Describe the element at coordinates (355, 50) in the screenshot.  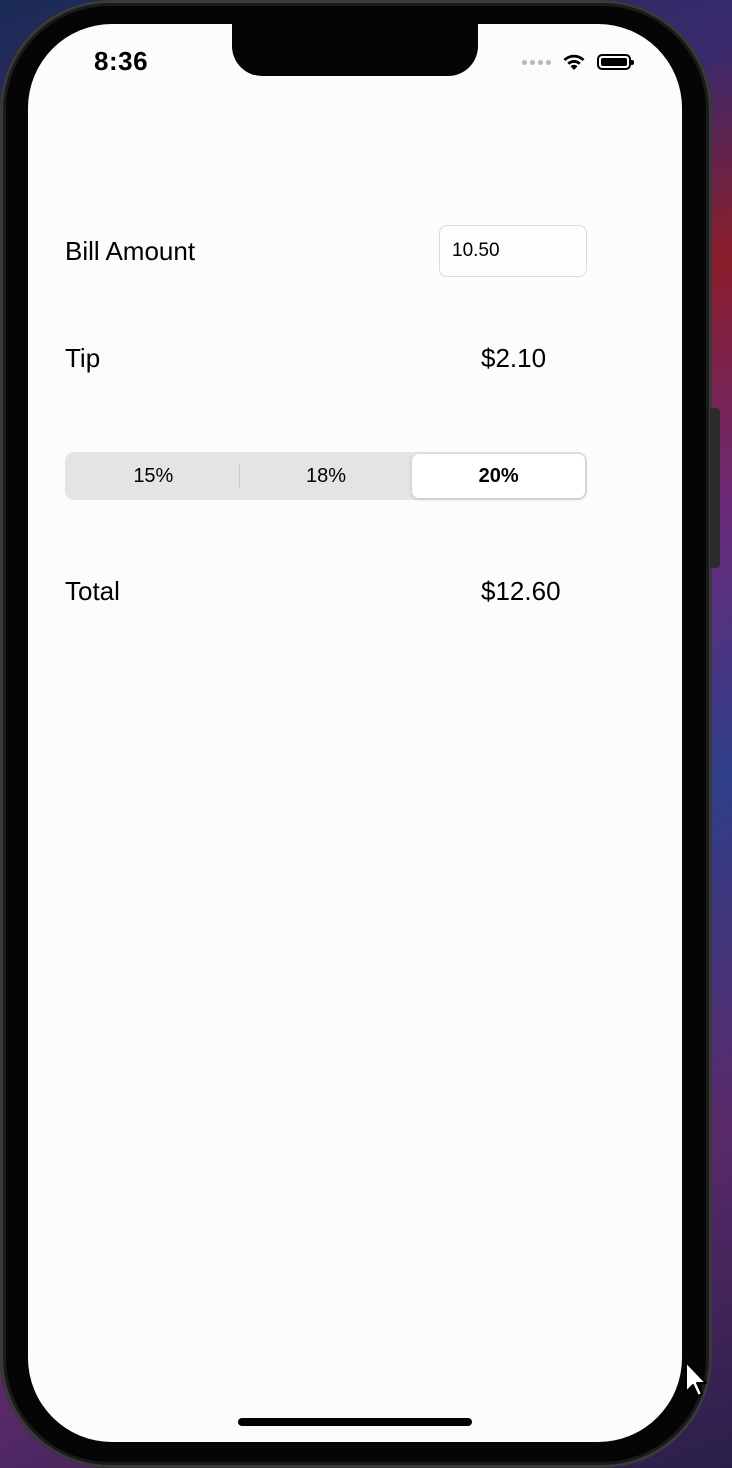
I see `notch` at that location.